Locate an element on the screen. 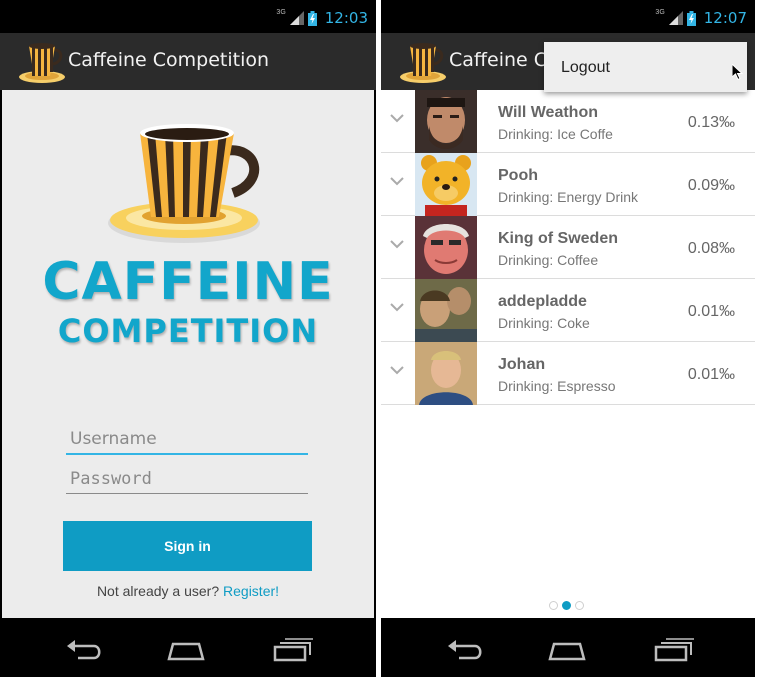  leaderboard-row: King of Sweden Drinking: Coffee 0.08‰ is located at coordinates (568, 247).